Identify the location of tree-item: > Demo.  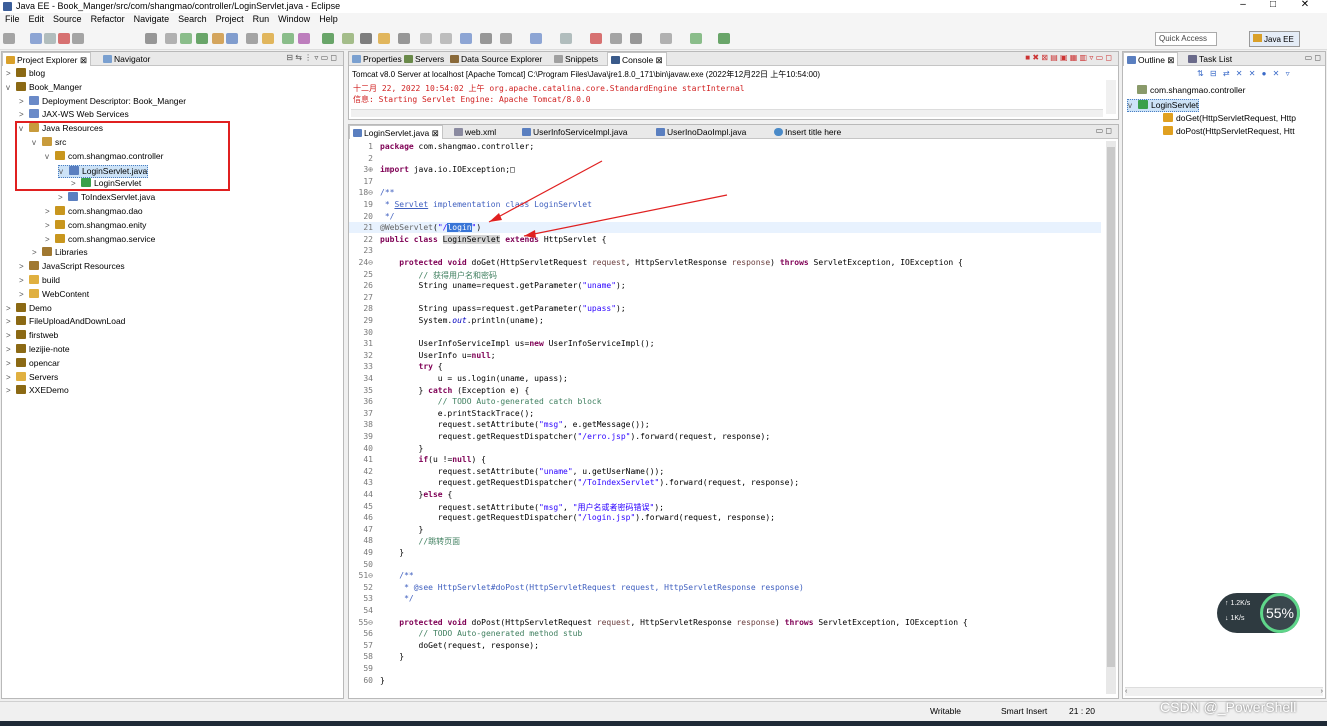
(29, 309).